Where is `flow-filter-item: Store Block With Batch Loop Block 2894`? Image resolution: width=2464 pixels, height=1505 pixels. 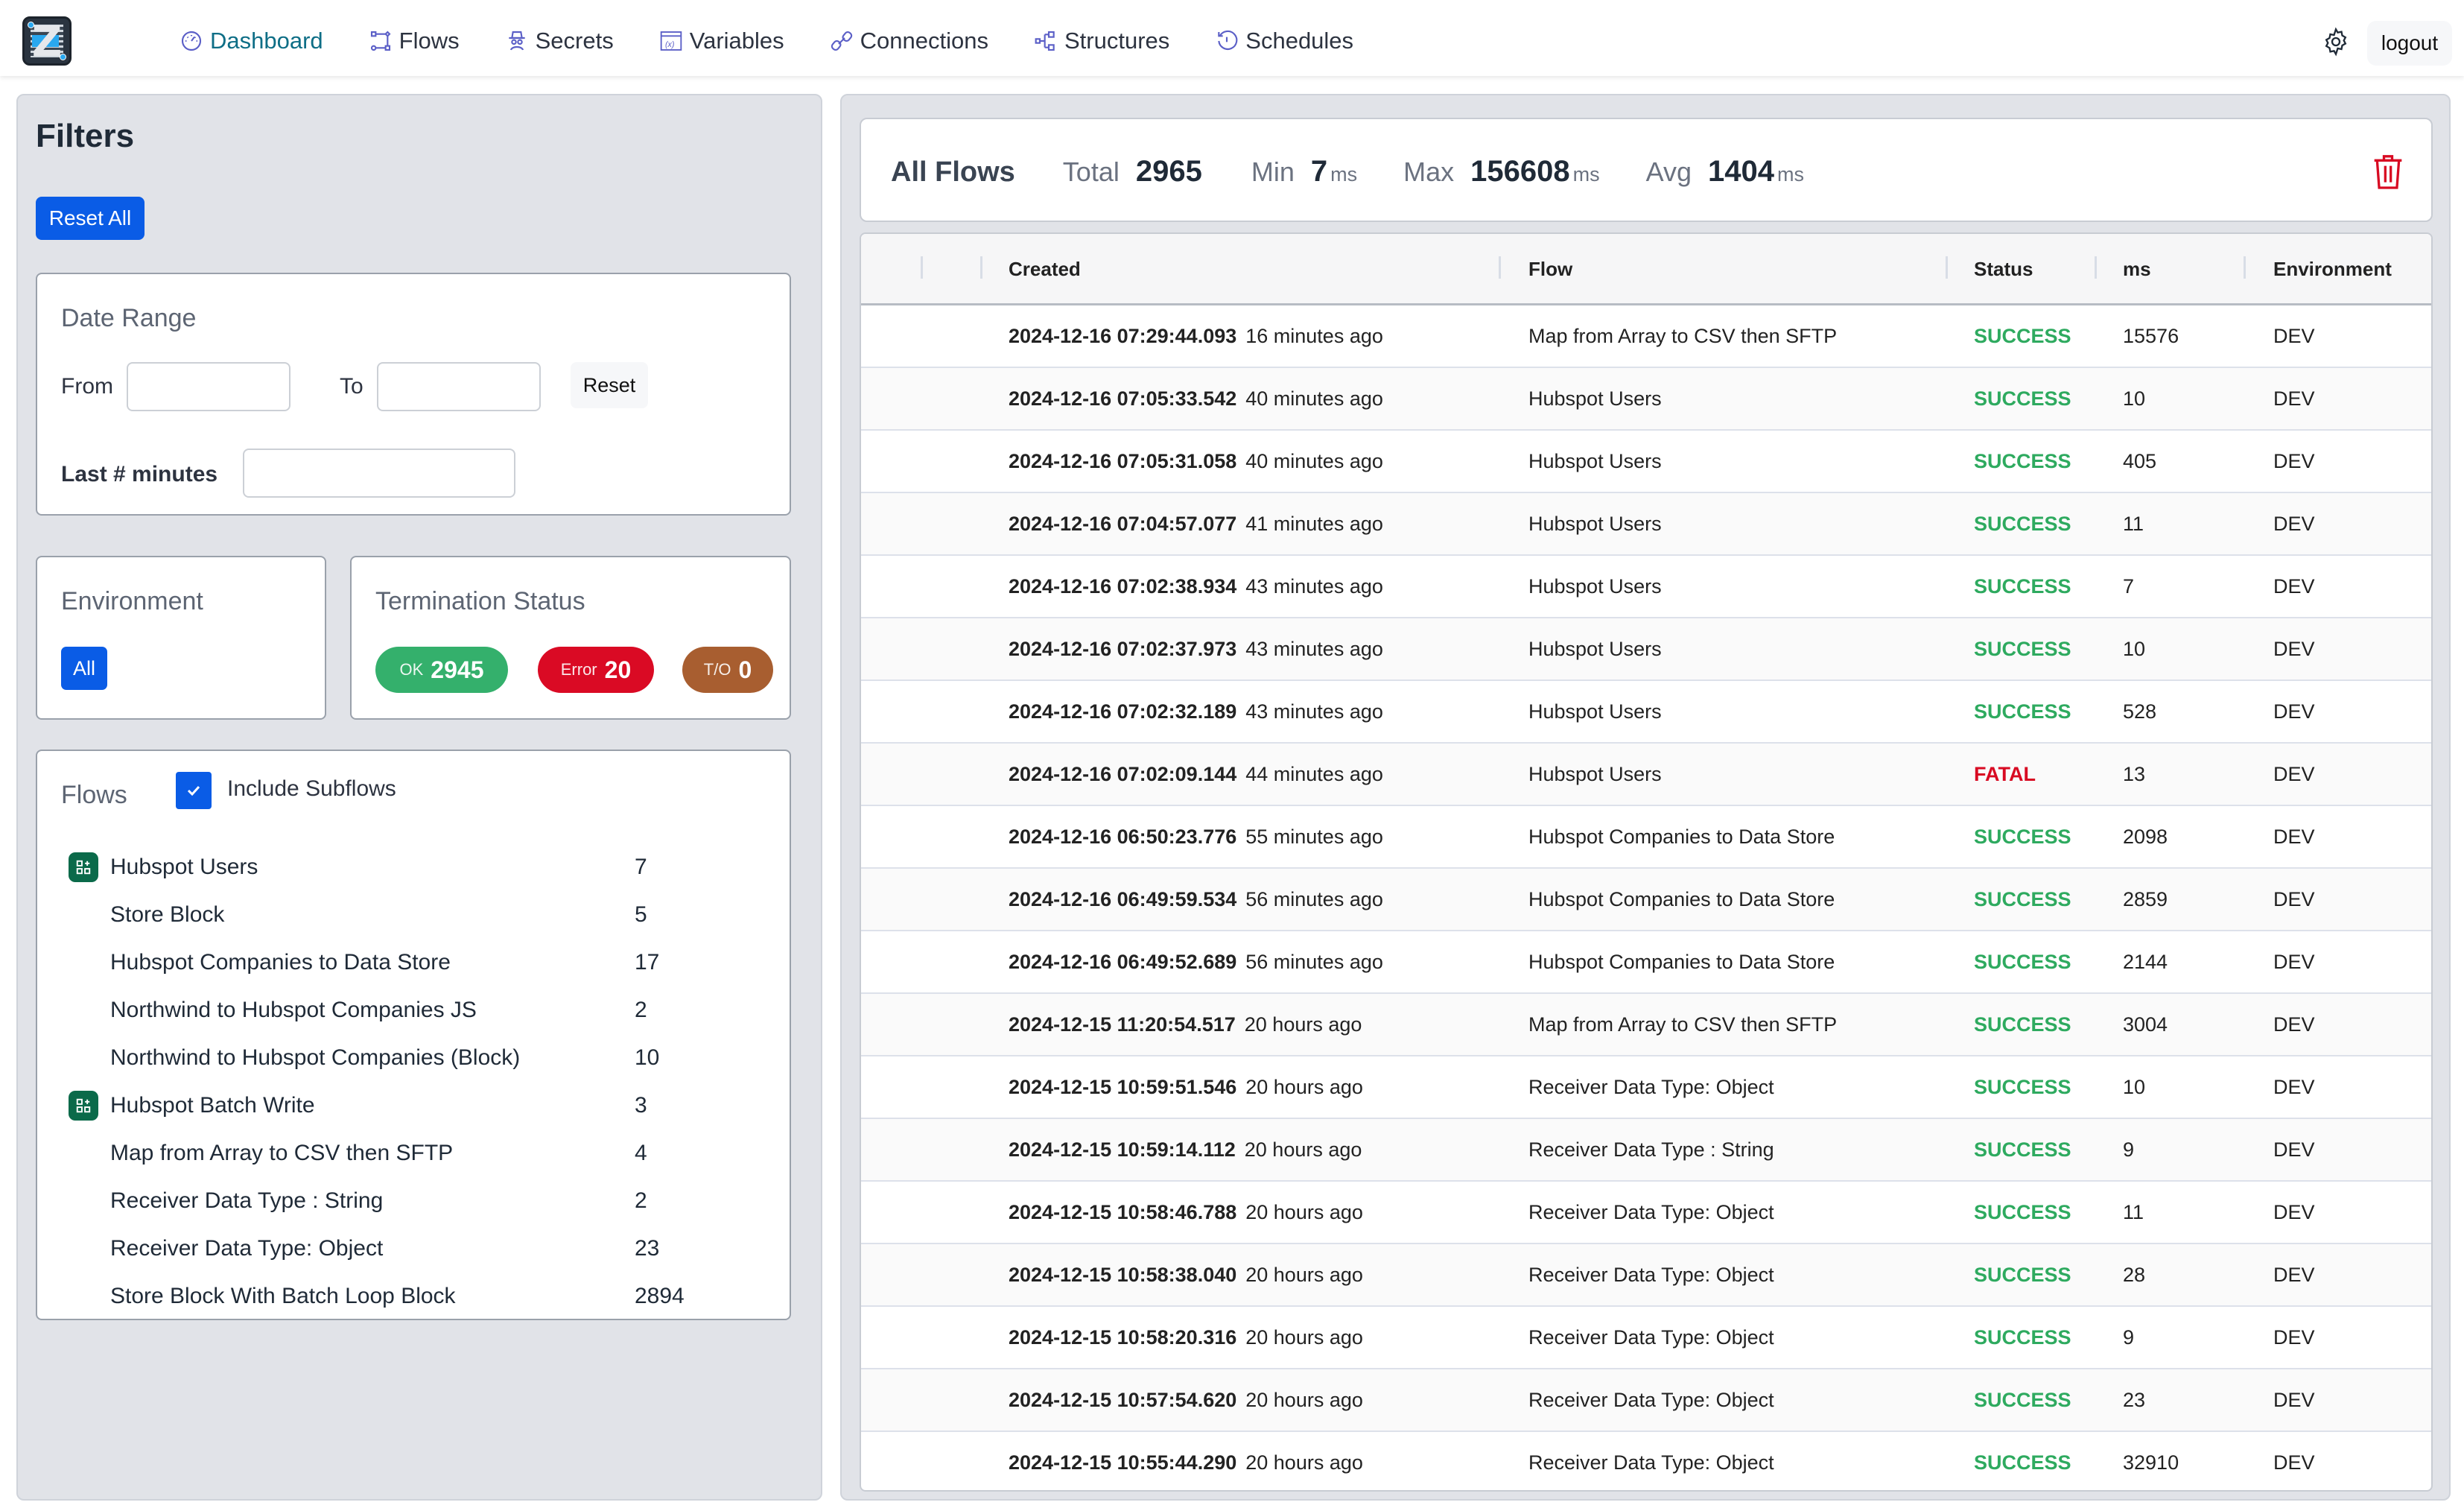
flow-filter-item: Store Block With Batch Loop Block 2894 is located at coordinates (411, 1296).